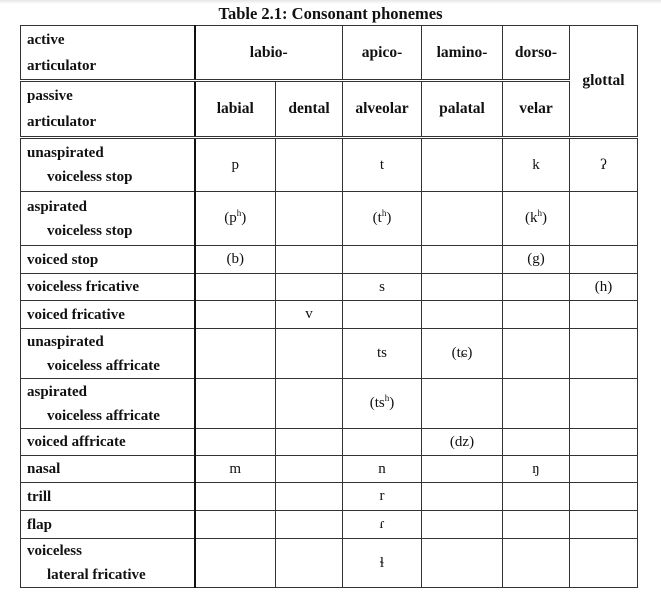 Image resolution: width=661 pixels, height=600 pixels. What do you see at coordinates (462, 353) in the screenshot?
I see `phoneme-cell: (tɕ)` at bounding box center [462, 353].